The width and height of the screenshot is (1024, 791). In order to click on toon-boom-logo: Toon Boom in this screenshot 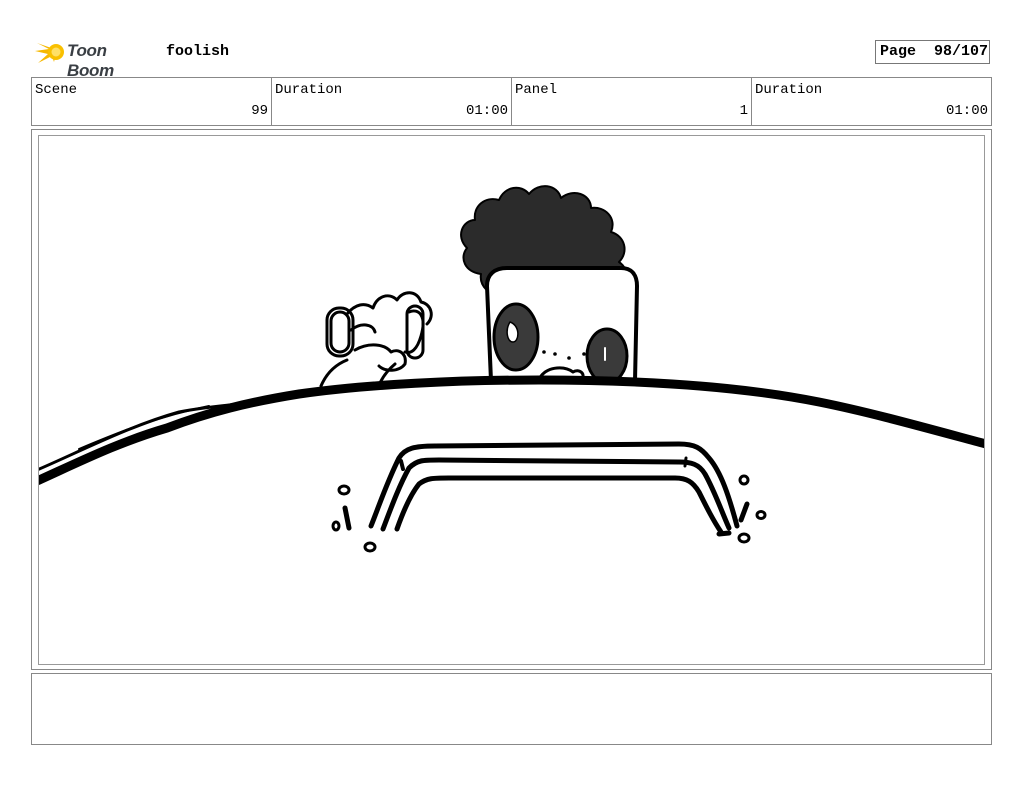, I will do `click(95, 58)`.